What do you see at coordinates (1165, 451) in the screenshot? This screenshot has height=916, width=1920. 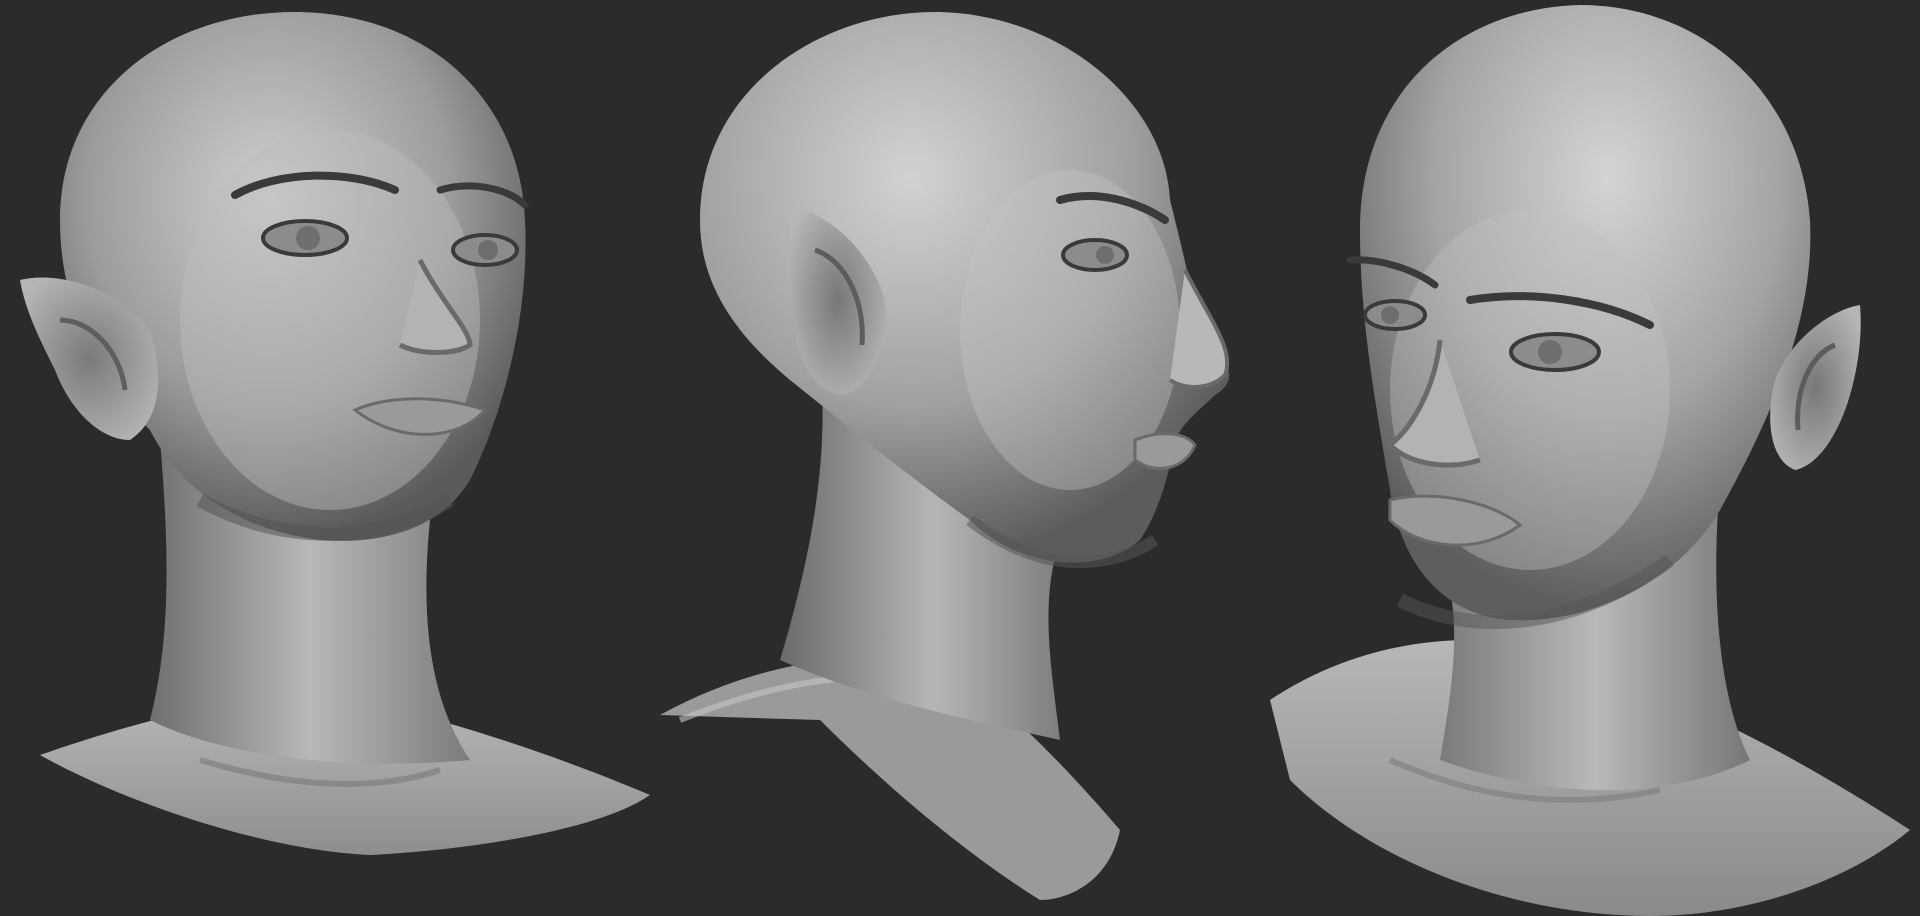 I see `lips-shape` at bounding box center [1165, 451].